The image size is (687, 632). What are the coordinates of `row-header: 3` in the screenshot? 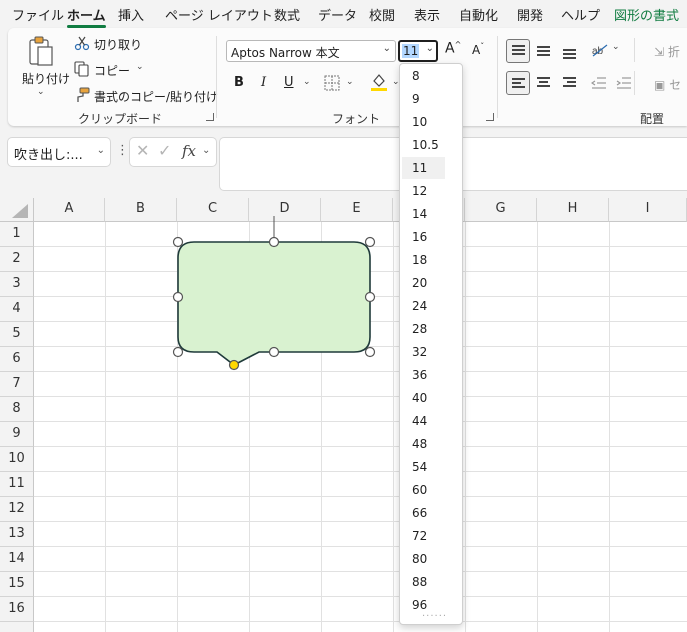 It's located at (17, 284).